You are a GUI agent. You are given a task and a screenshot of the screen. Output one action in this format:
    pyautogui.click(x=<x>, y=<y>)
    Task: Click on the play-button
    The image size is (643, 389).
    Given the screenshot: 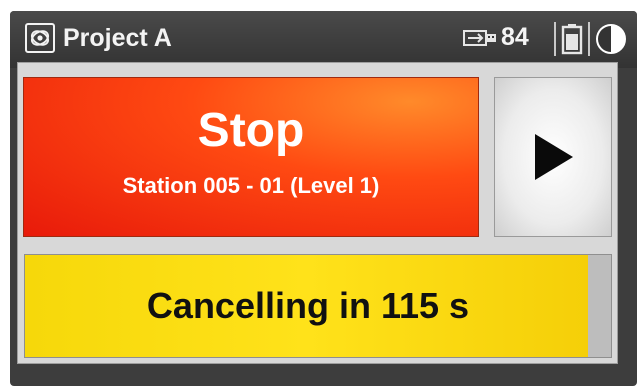 What is the action you would take?
    pyautogui.click(x=553, y=157)
    